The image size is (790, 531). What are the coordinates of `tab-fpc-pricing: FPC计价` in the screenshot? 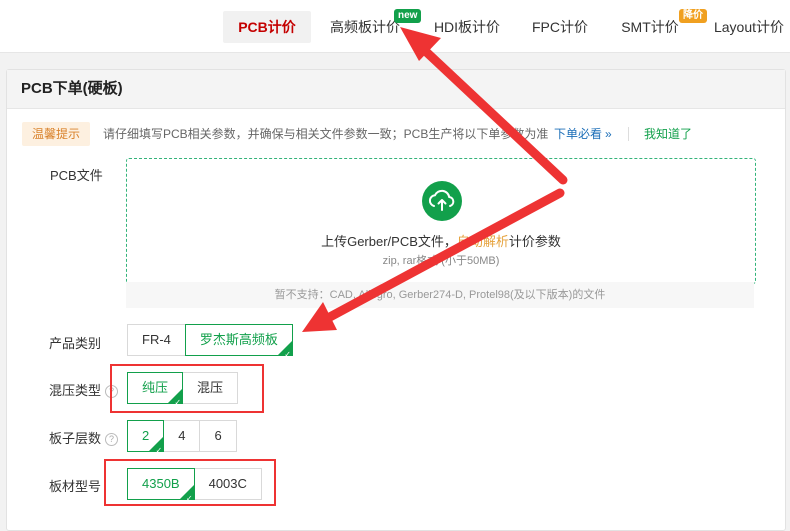 It's located at (560, 27).